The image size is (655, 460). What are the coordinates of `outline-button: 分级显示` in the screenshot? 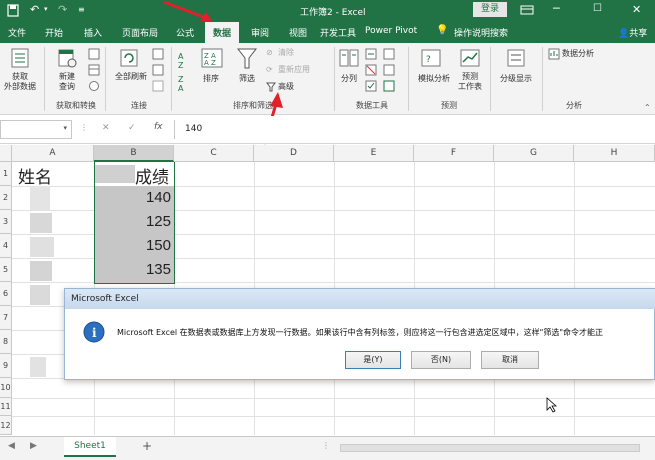 It's located at (516, 79).